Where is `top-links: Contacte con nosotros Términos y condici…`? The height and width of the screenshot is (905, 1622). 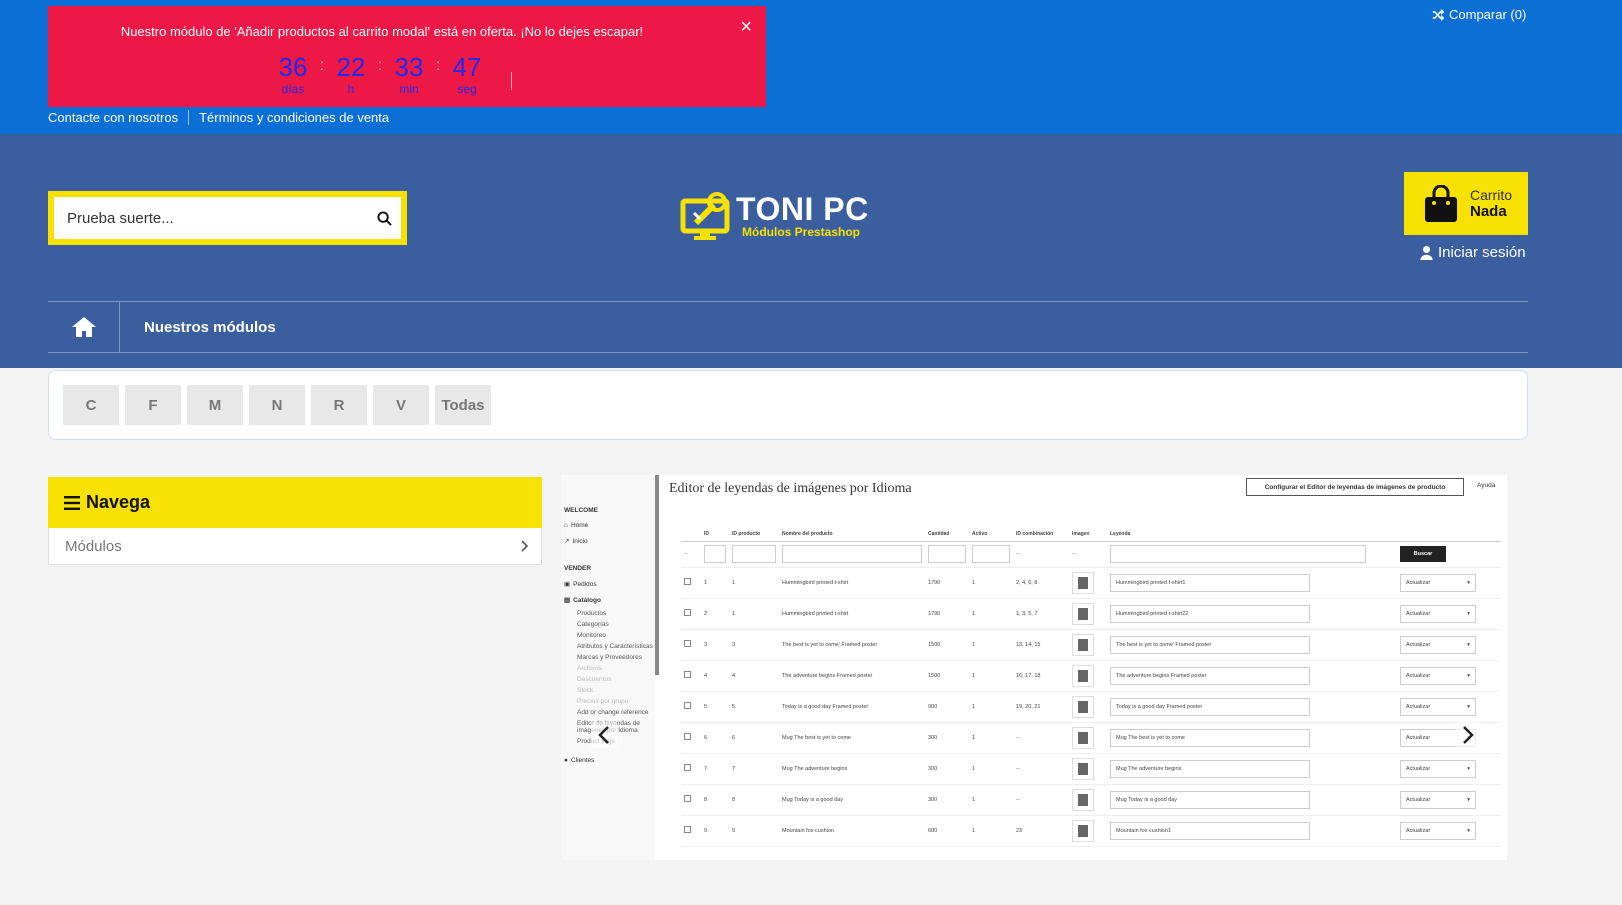
top-links: Contacte con nosotros Términos y condici… is located at coordinates (223, 117).